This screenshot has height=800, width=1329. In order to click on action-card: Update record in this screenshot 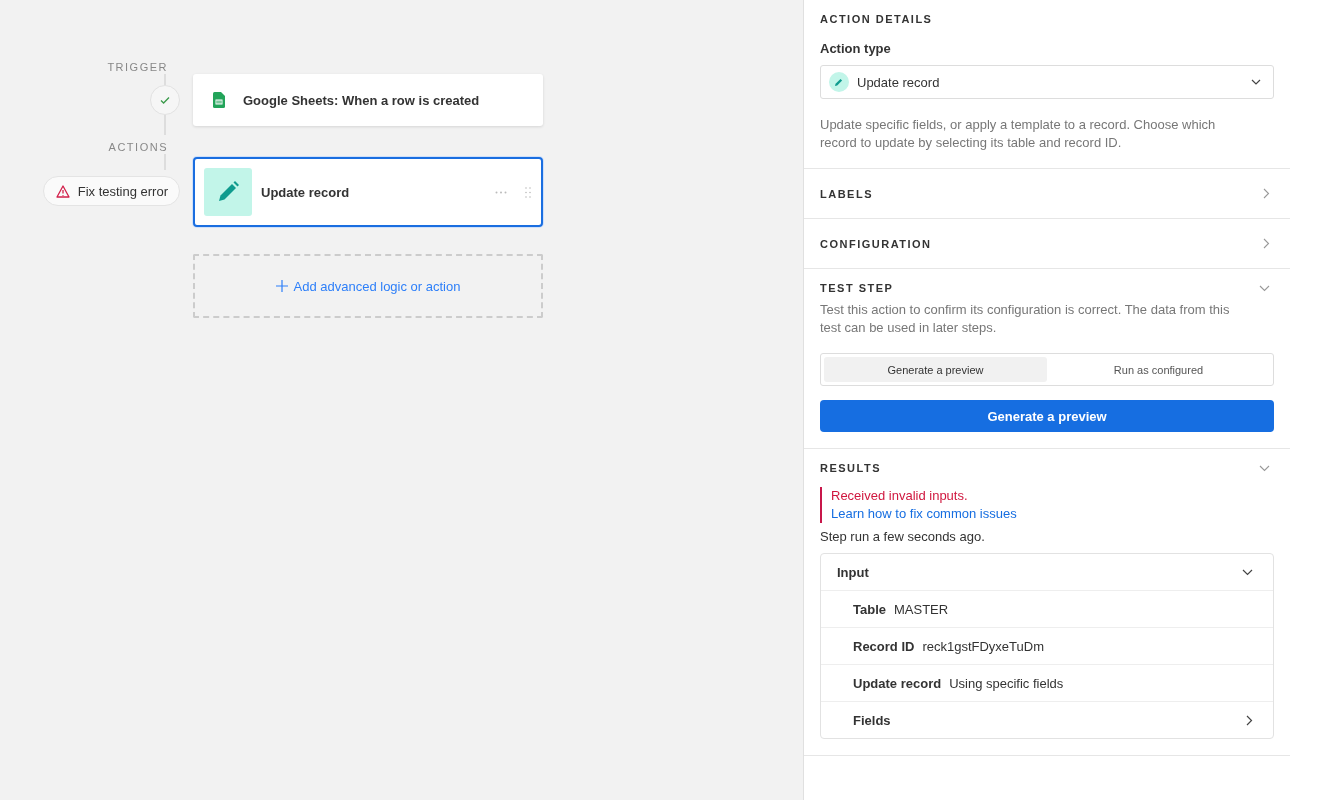, I will do `click(368, 192)`.